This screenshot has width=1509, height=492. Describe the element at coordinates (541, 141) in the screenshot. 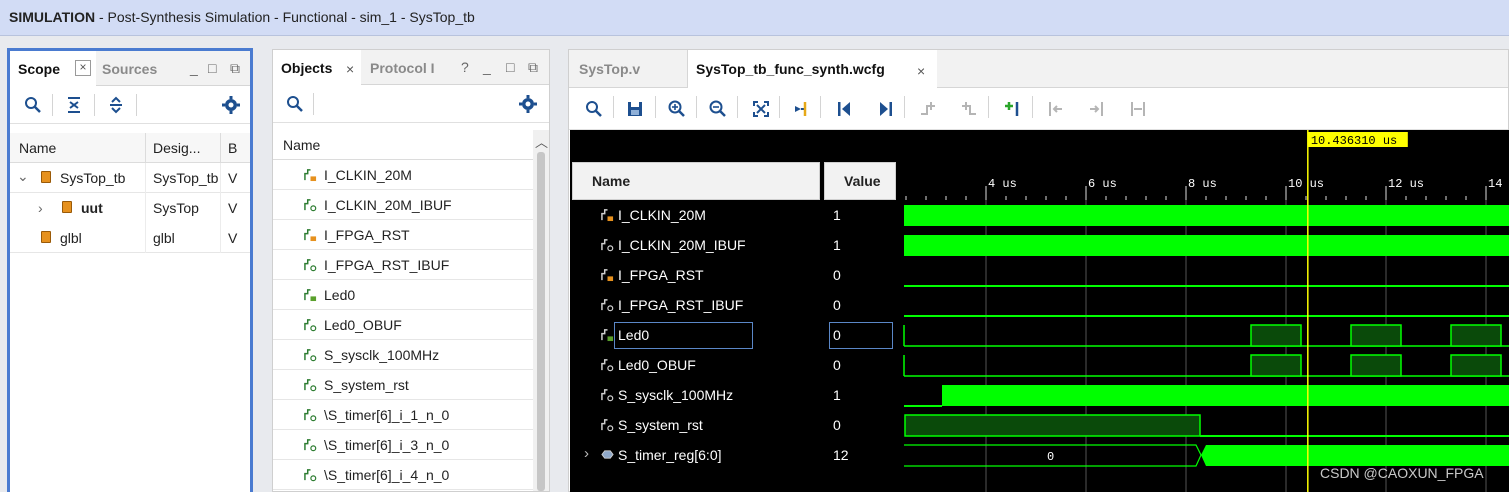

I see `scroll-up-icon: ︿` at that location.